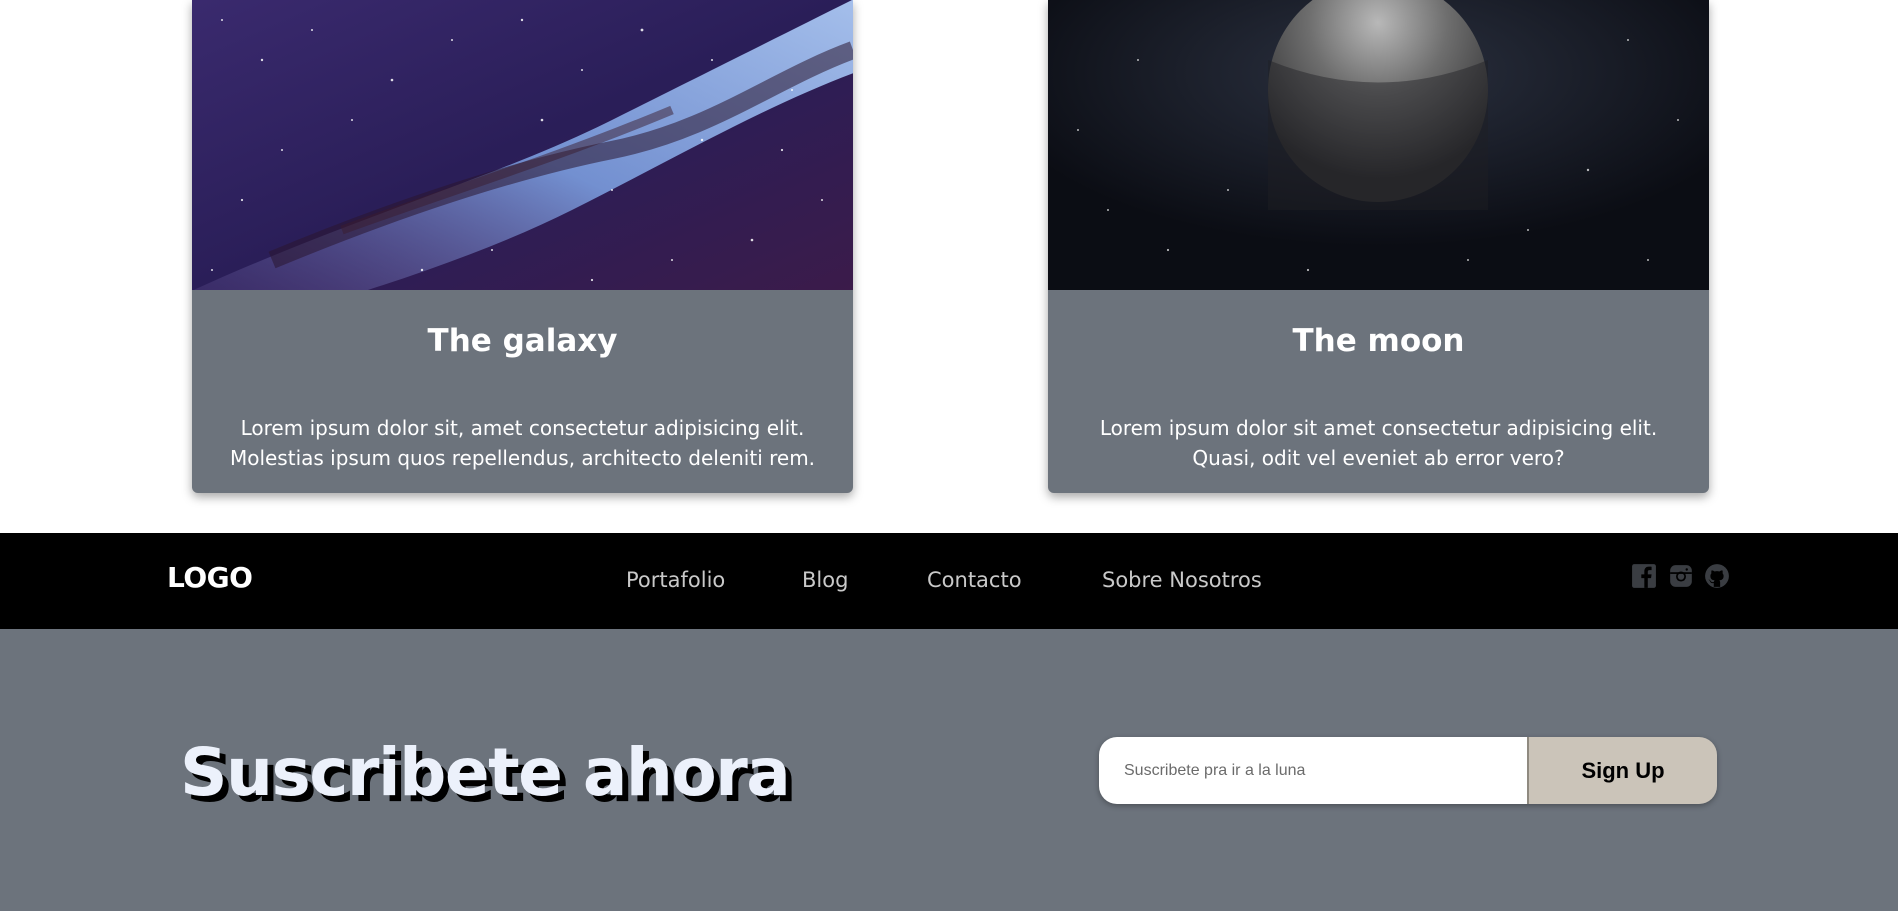 The height and width of the screenshot is (911, 1898). What do you see at coordinates (1622, 770) in the screenshot?
I see `sign-up-button: Sign Up` at bounding box center [1622, 770].